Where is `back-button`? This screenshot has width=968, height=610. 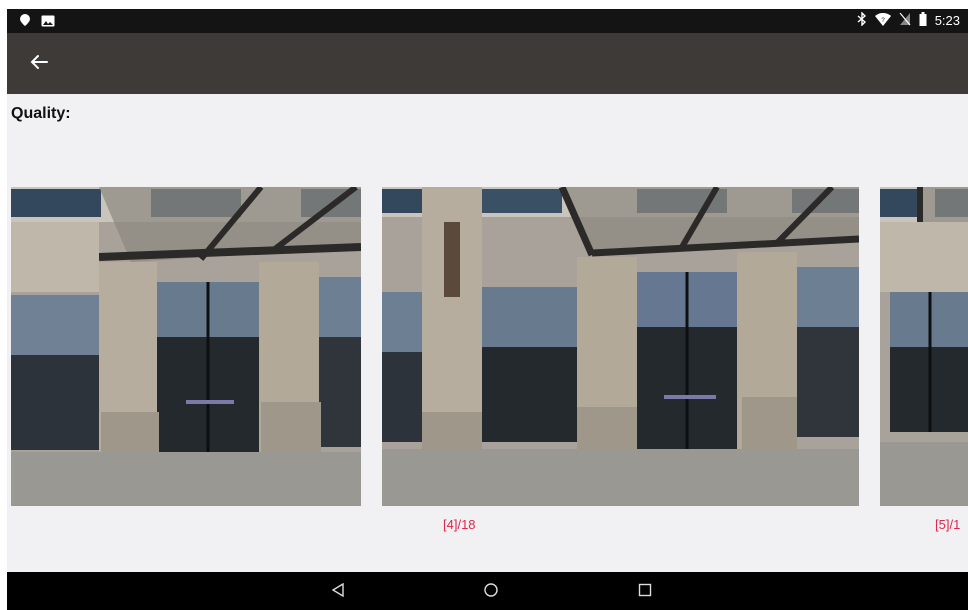 back-button is located at coordinates (39, 64).